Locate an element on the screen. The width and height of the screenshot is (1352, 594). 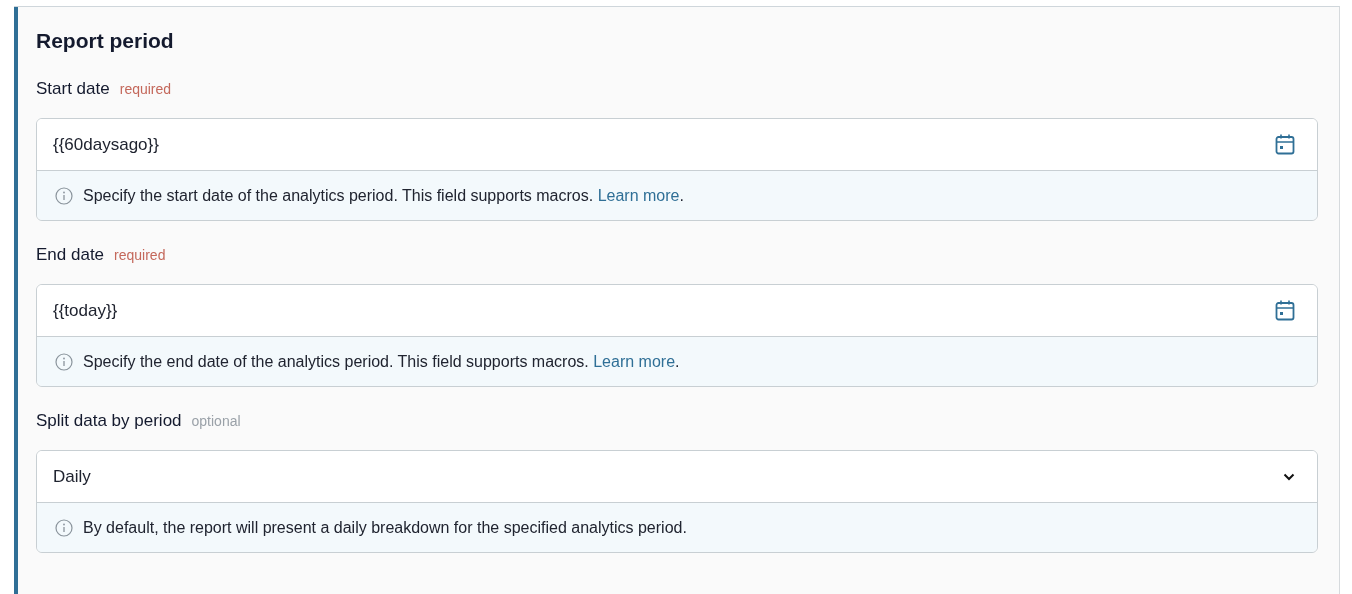
field-requirement: optional is located at coordinates (216, 421).